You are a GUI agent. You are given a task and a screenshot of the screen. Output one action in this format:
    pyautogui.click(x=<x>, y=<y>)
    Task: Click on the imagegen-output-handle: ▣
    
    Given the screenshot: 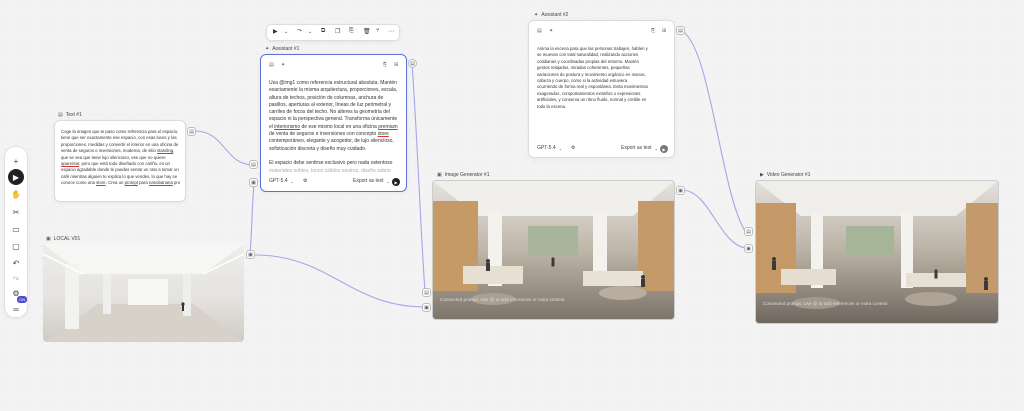 What is the action you would take?
    pyautogui.click(x=680, y=190)
    